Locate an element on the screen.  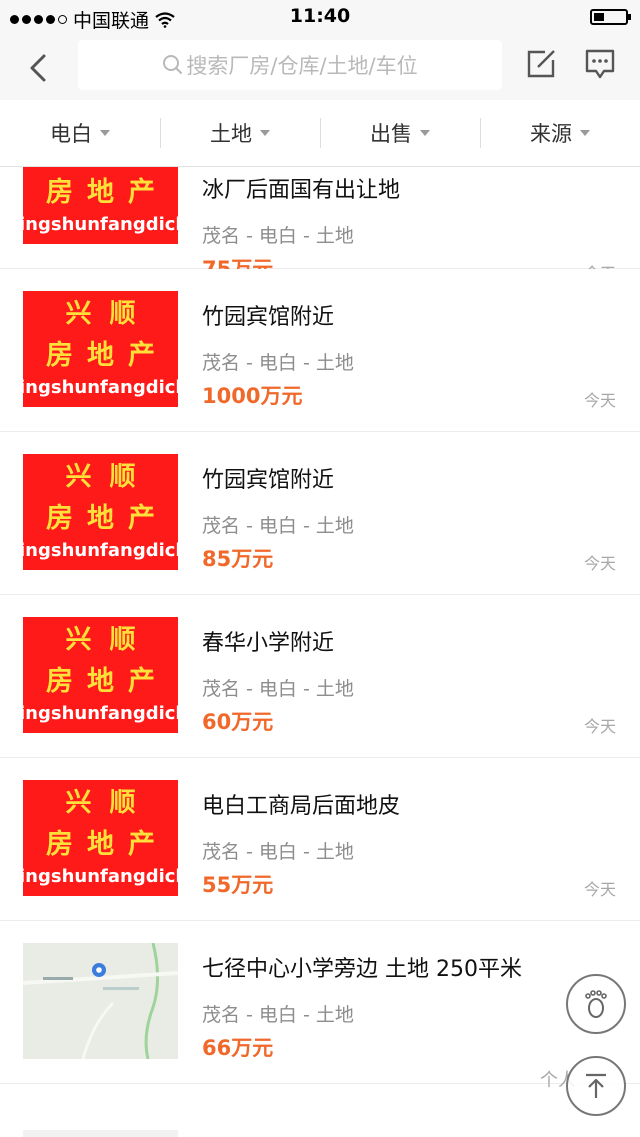
status-time: 11:40 is located at coordinates (320, 16).